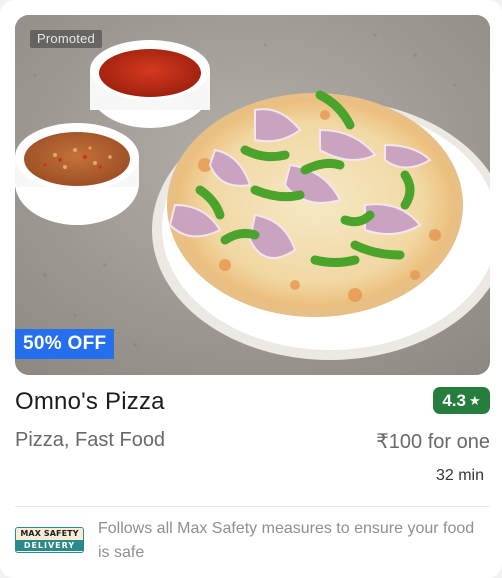 Image resolution: width=502 pixels, height=578 pixels. I want to click on rating-value: 4.3, so click(454, 400).